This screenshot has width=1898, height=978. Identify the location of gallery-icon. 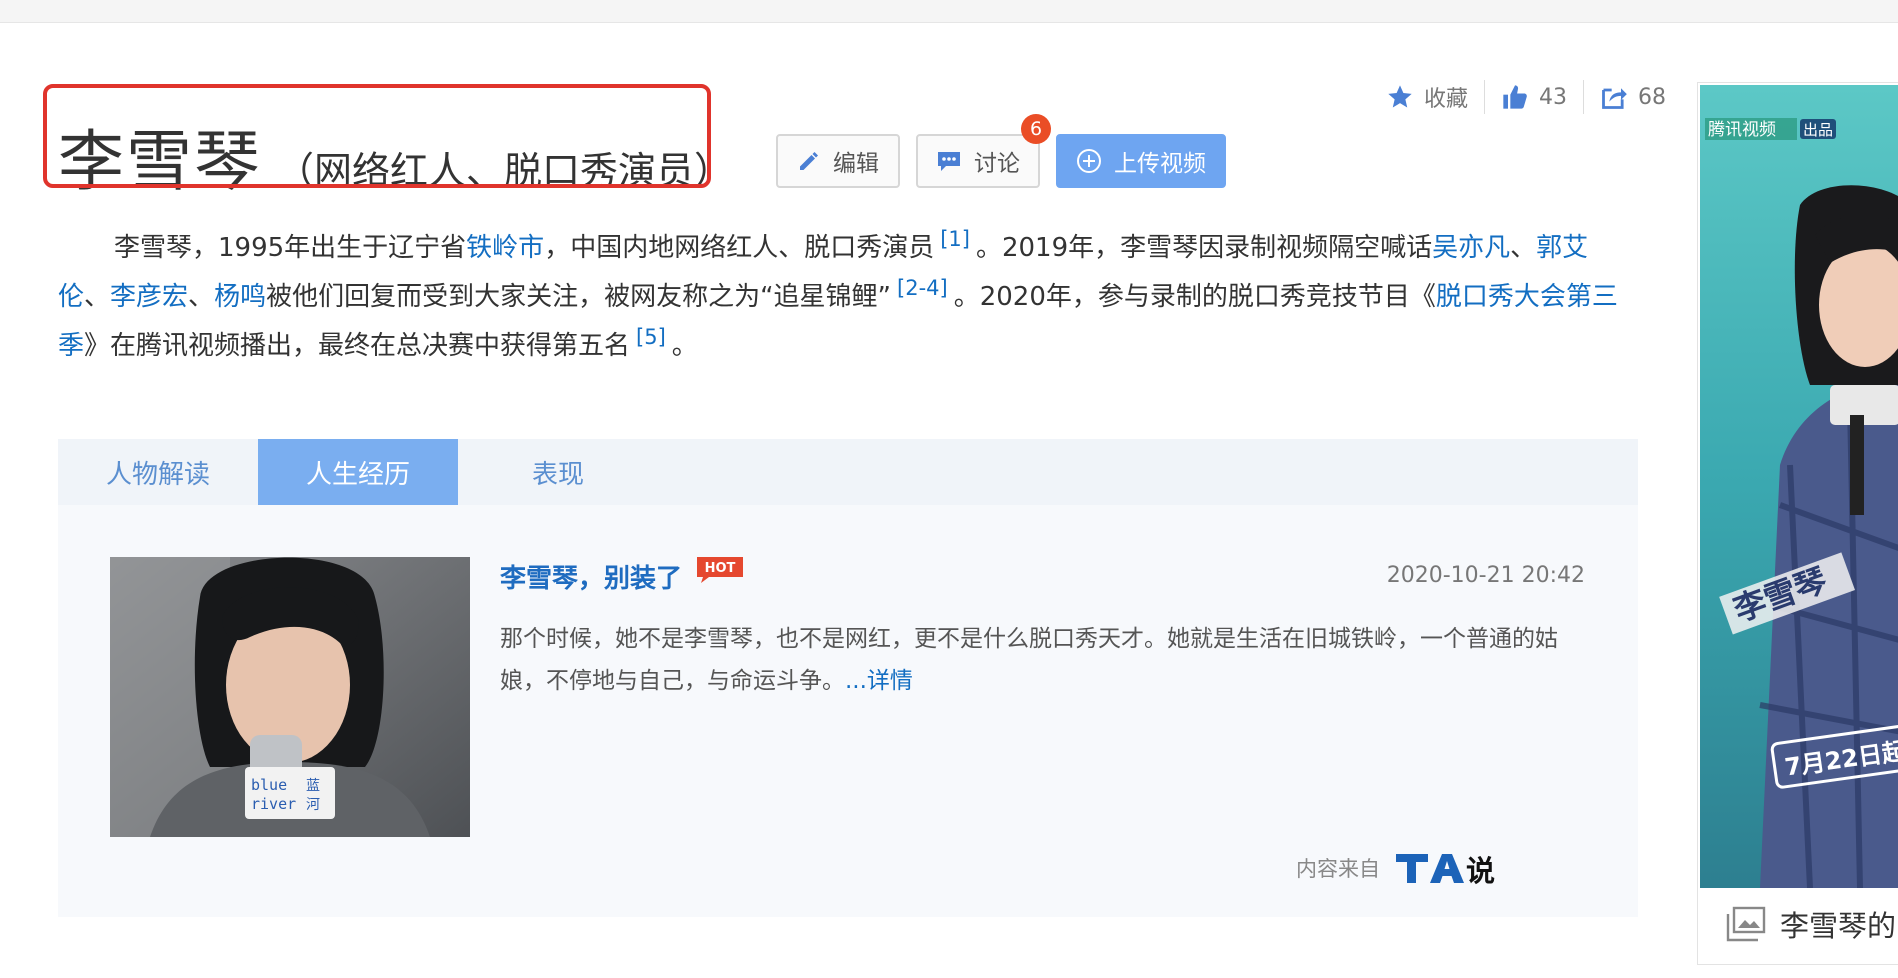
(1746, 924).